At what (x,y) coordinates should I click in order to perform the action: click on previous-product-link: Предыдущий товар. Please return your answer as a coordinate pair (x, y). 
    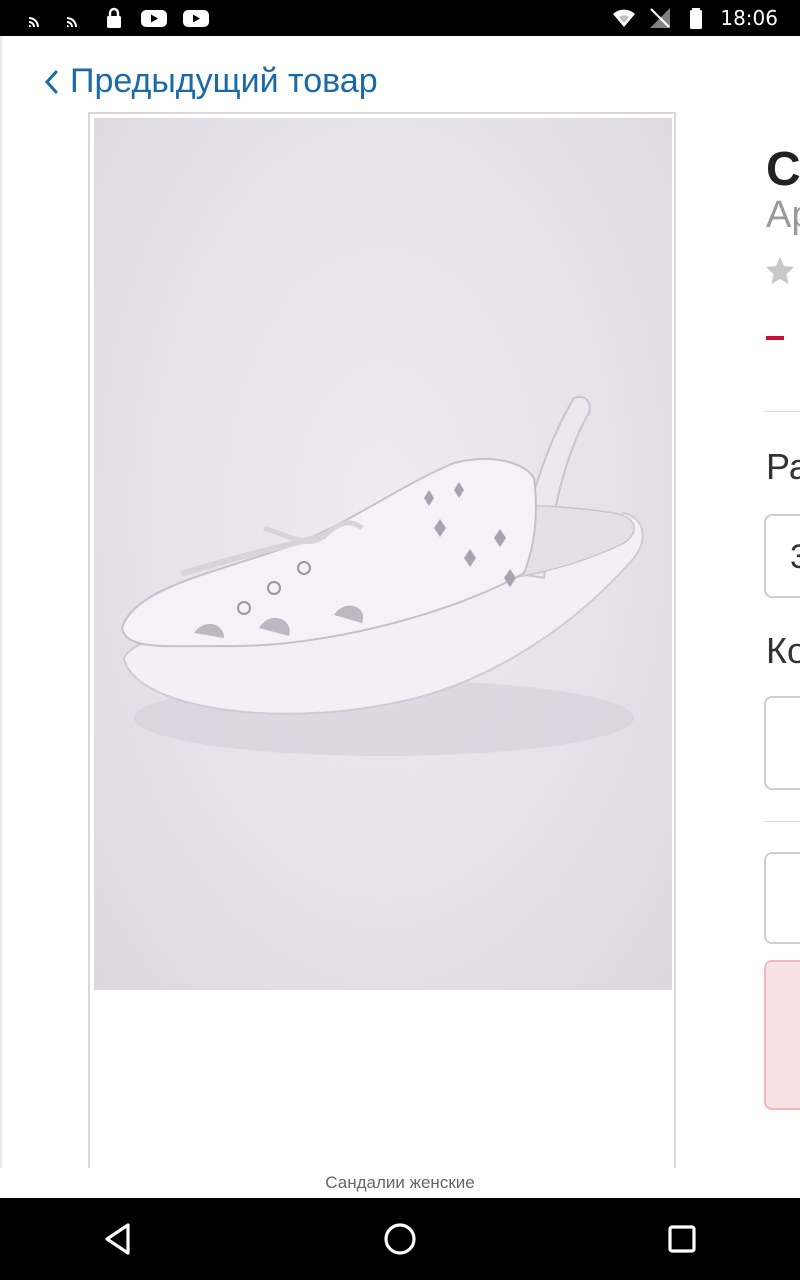
    Looking at the image, I should click on (210, 81).